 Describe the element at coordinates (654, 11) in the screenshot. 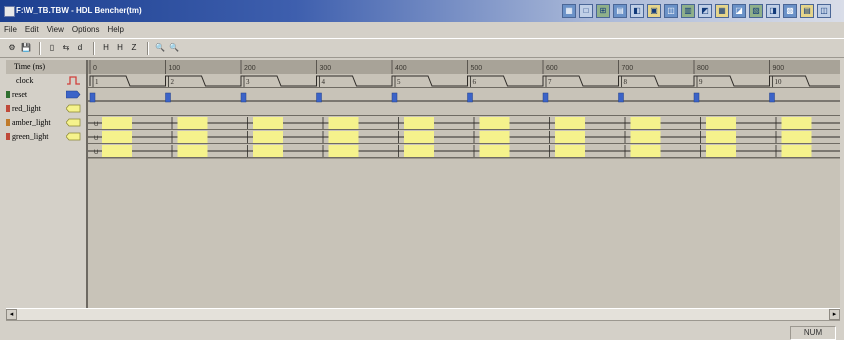

I see `taskbar-app-icon: ▣` at that location.